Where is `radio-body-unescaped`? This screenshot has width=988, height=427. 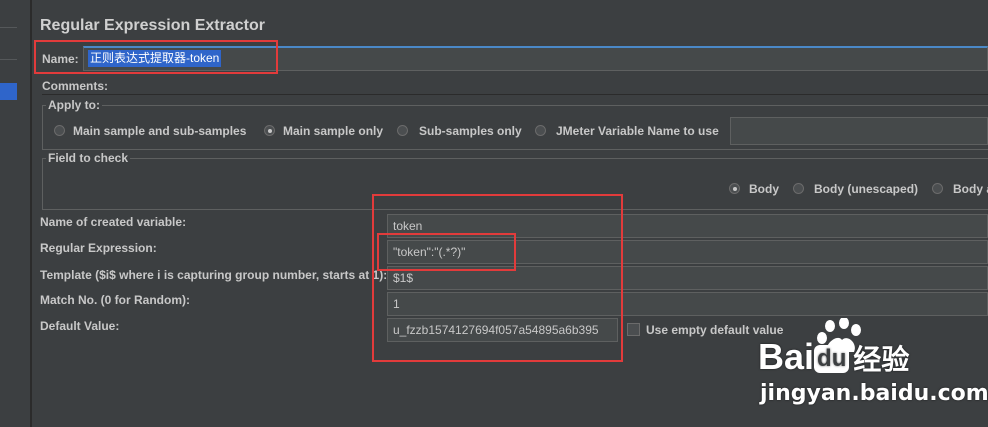 radio-body-unescaped is located at coordinates (798, 188).